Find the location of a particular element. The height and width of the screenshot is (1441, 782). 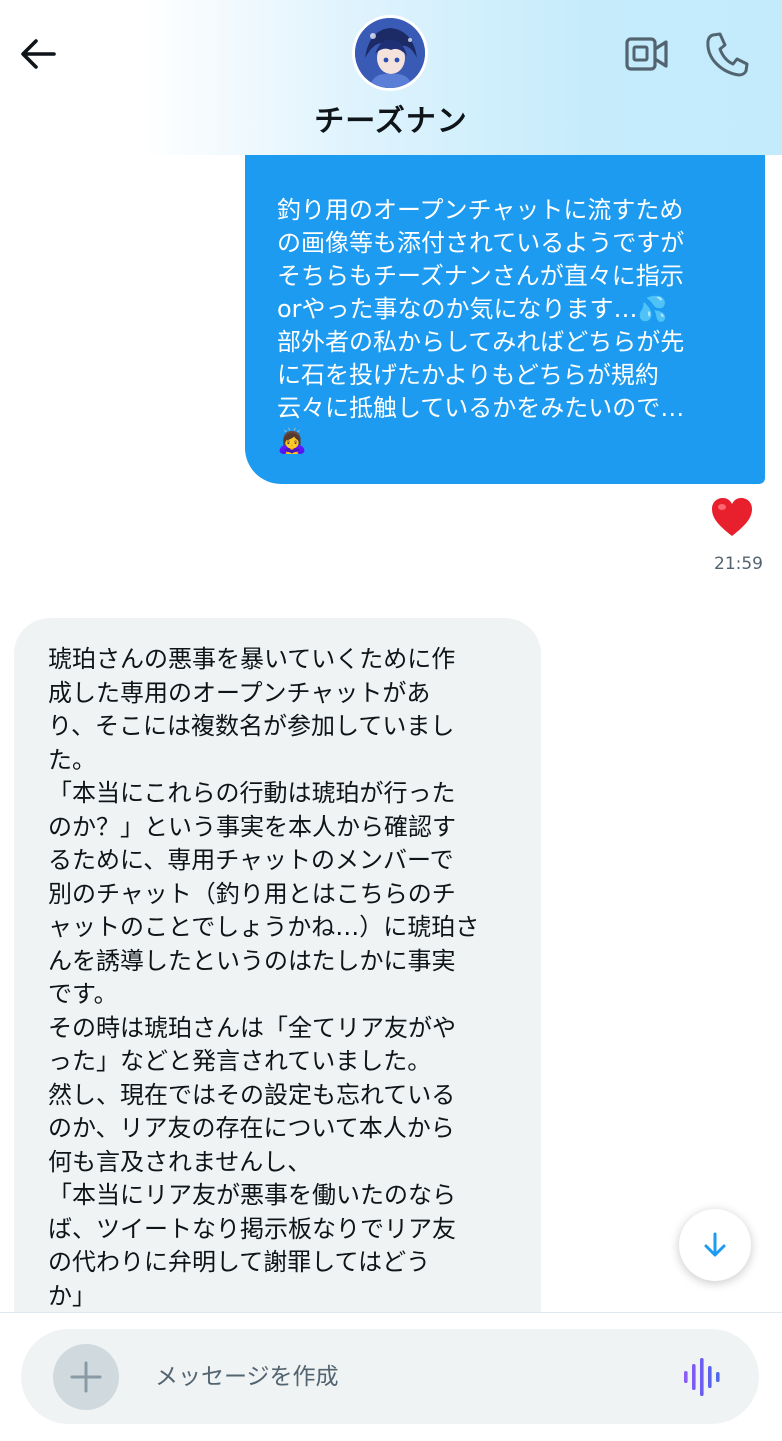

message-input is located at coordinates (405, 1377).